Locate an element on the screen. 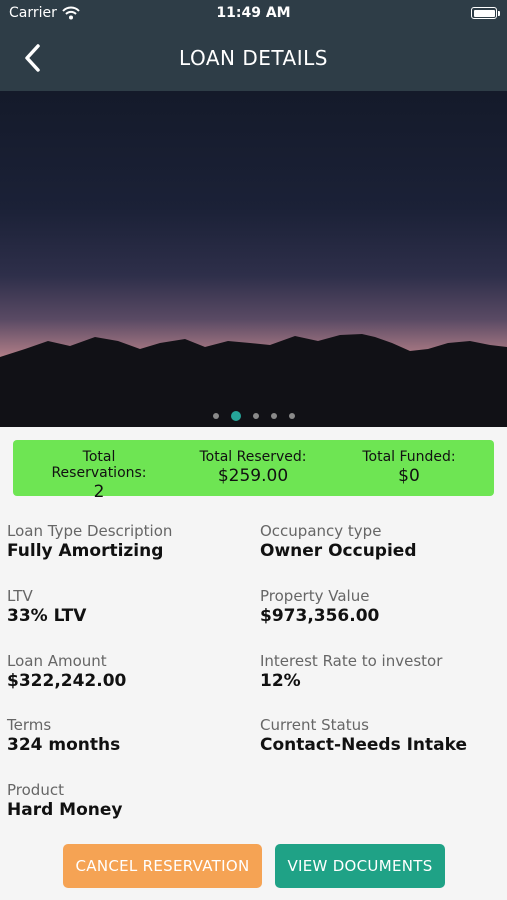 The height and width of the screenshot is (900, 507). ltv-field: LTV 33% LTV is located at coordinates (46, 606).